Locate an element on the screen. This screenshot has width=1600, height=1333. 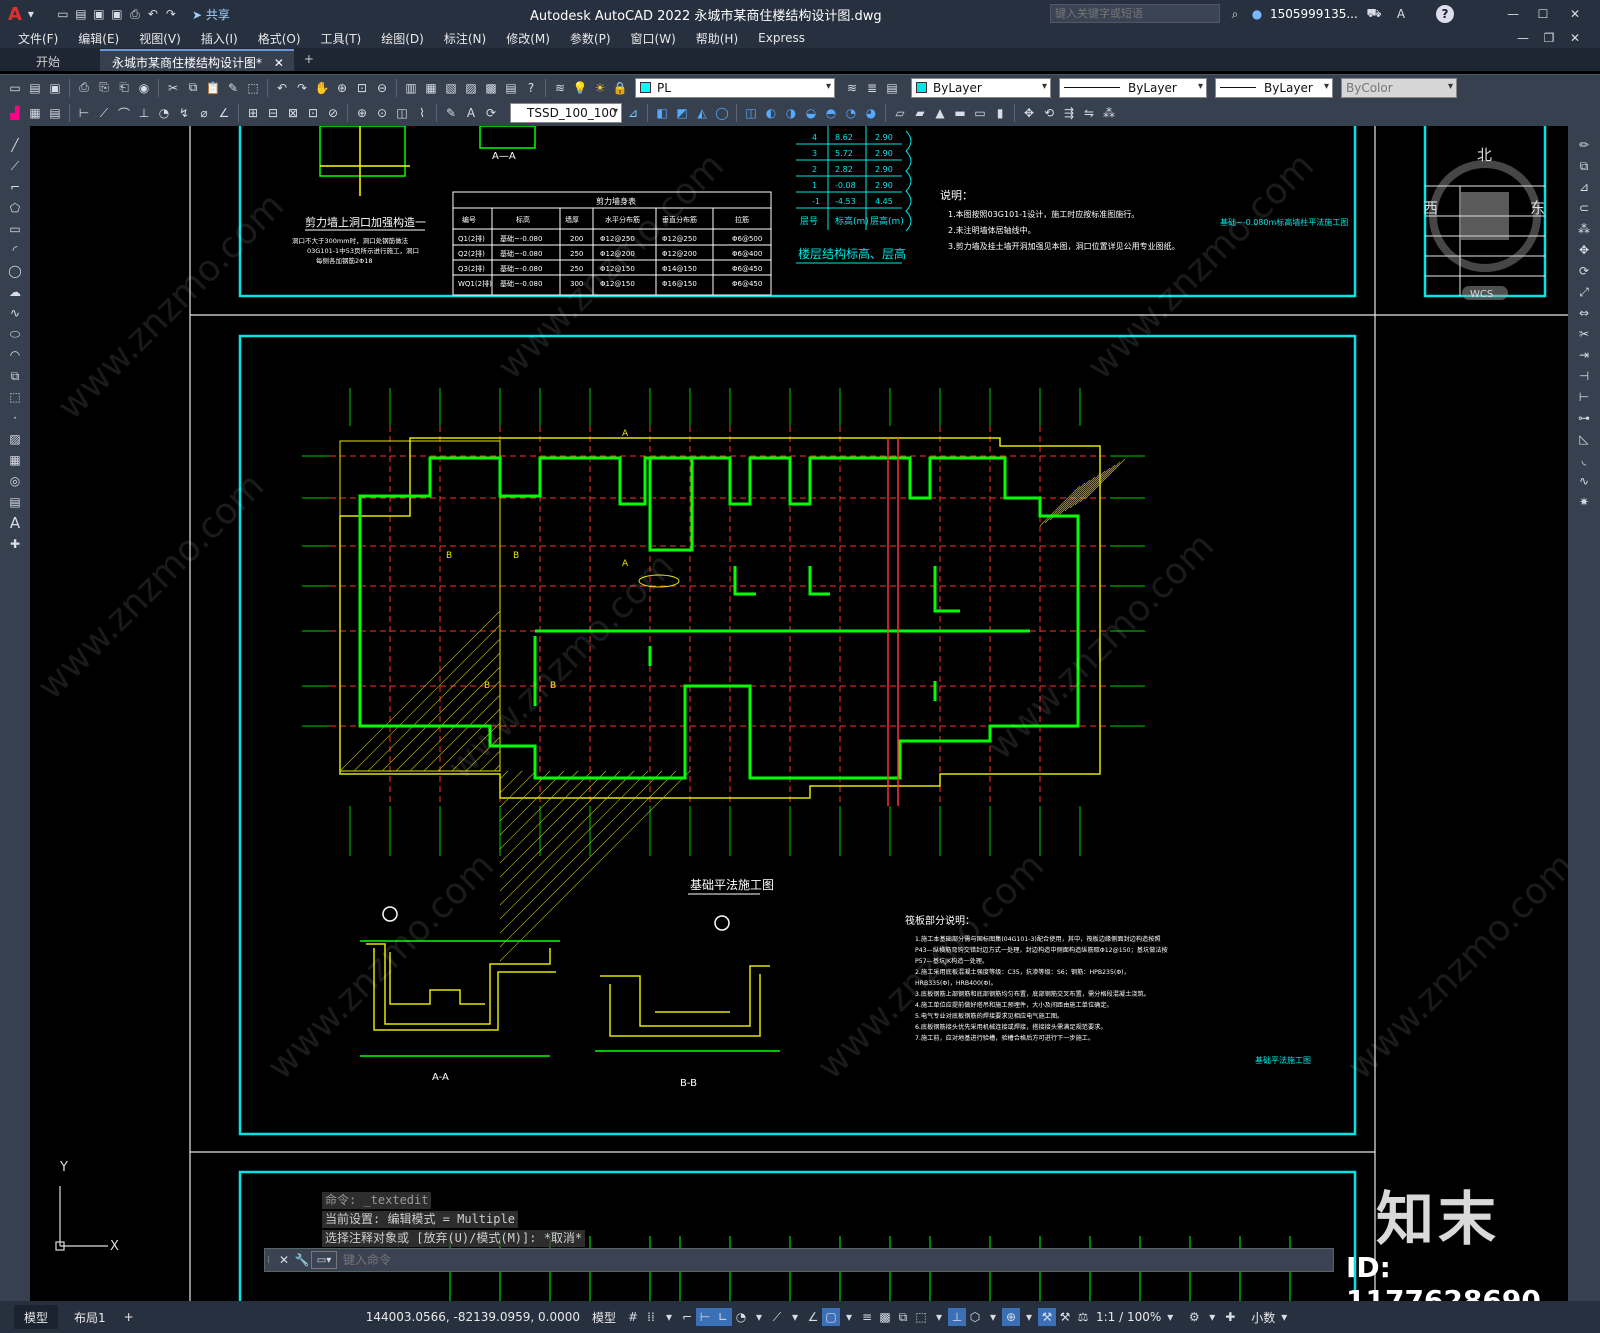
dimension-edit-icon: ✎ is located at coordinates (451, 113).